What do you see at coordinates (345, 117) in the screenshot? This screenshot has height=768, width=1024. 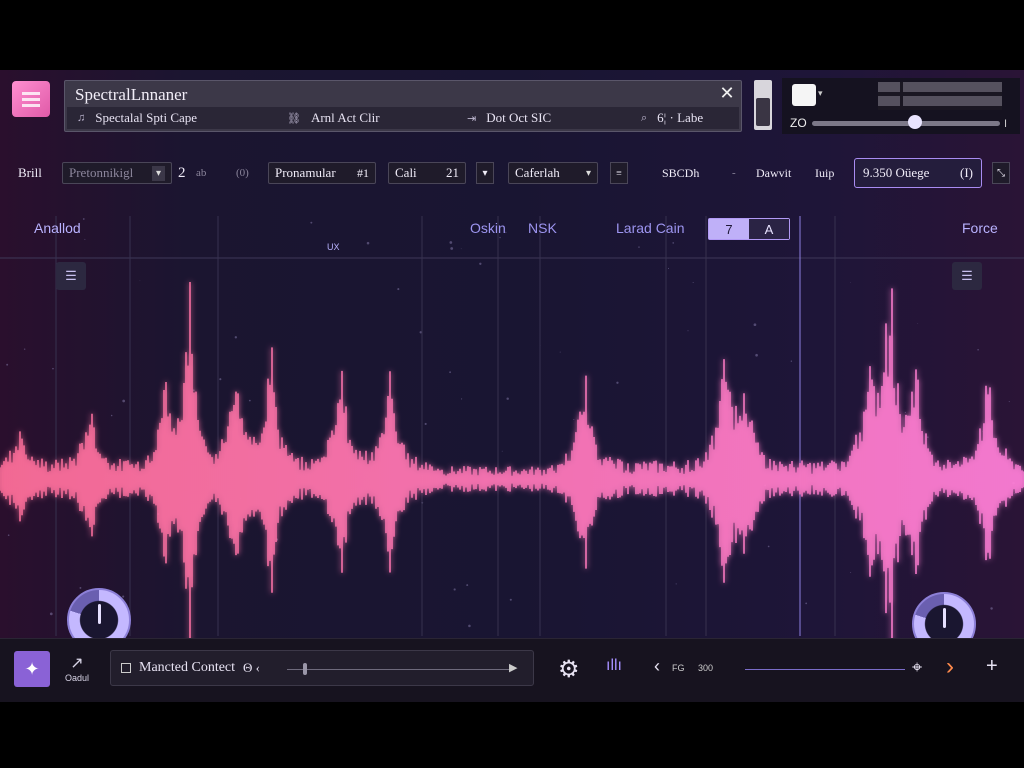 I see `sub-item-label: Arnl Act Clir` at bounding box center [345, 117].